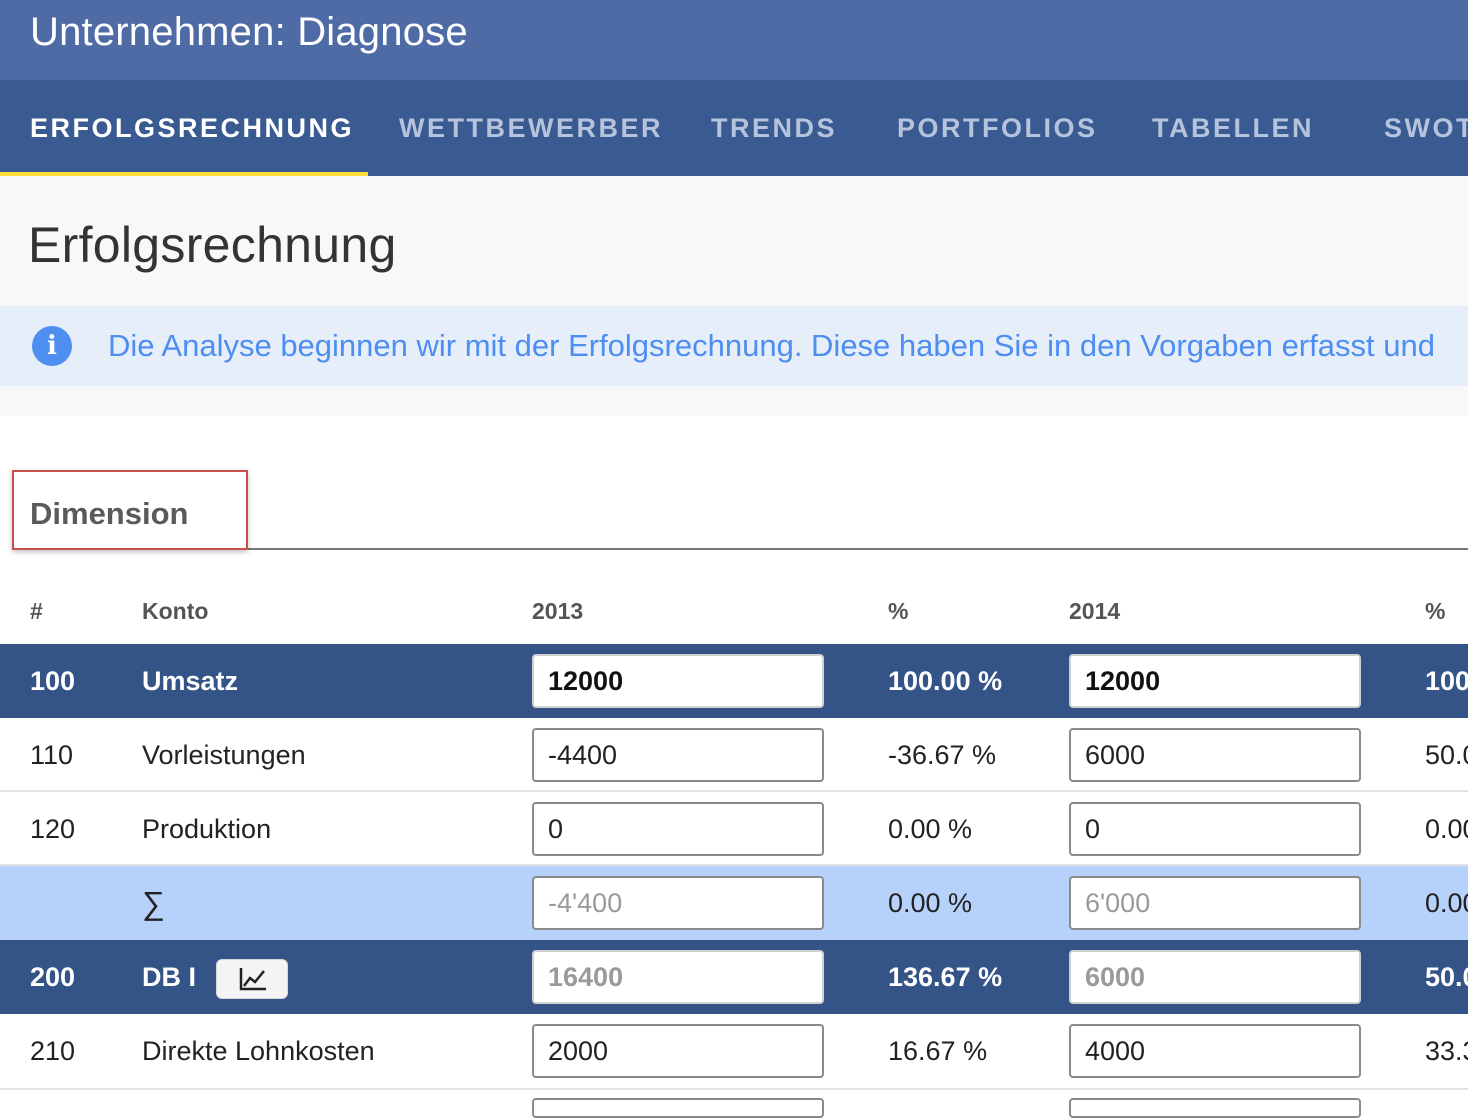  What do you see at coordinates (53, 829) in the screenshot?
I see `account-number: 120` at bounding box center [53, 829].